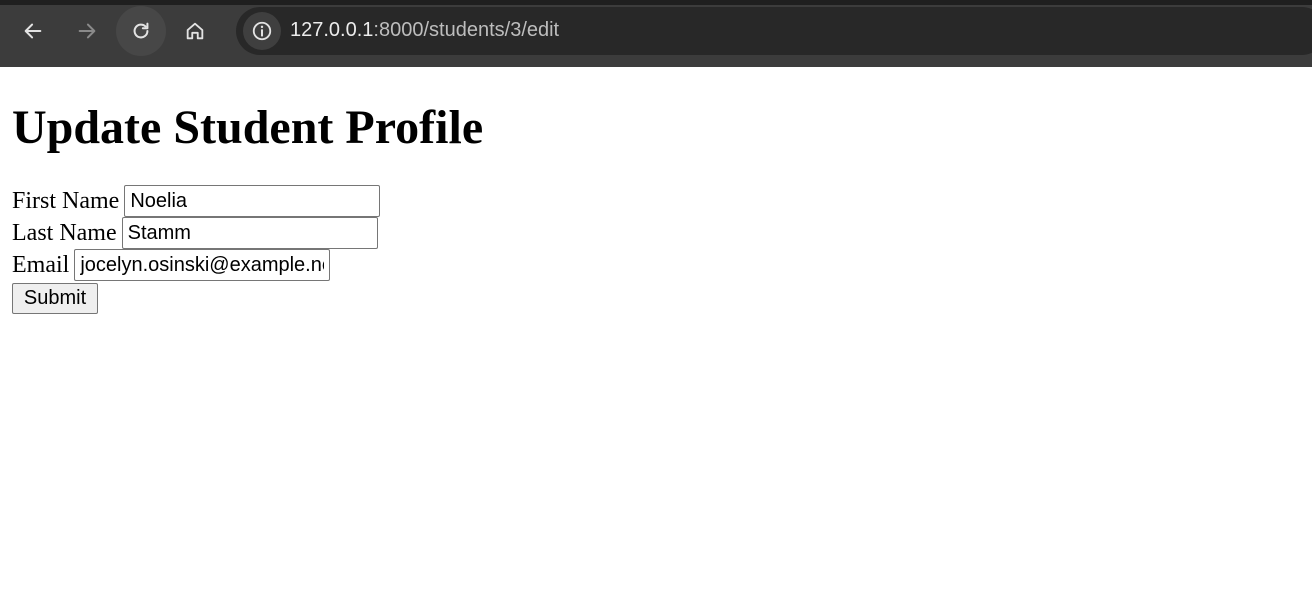 This screenshot has height=604, width=1312. What do you see at coordinates (248, 127) in the screenshot?
I see `page-title: Update Student Profile` at bounding box center [248, 127].